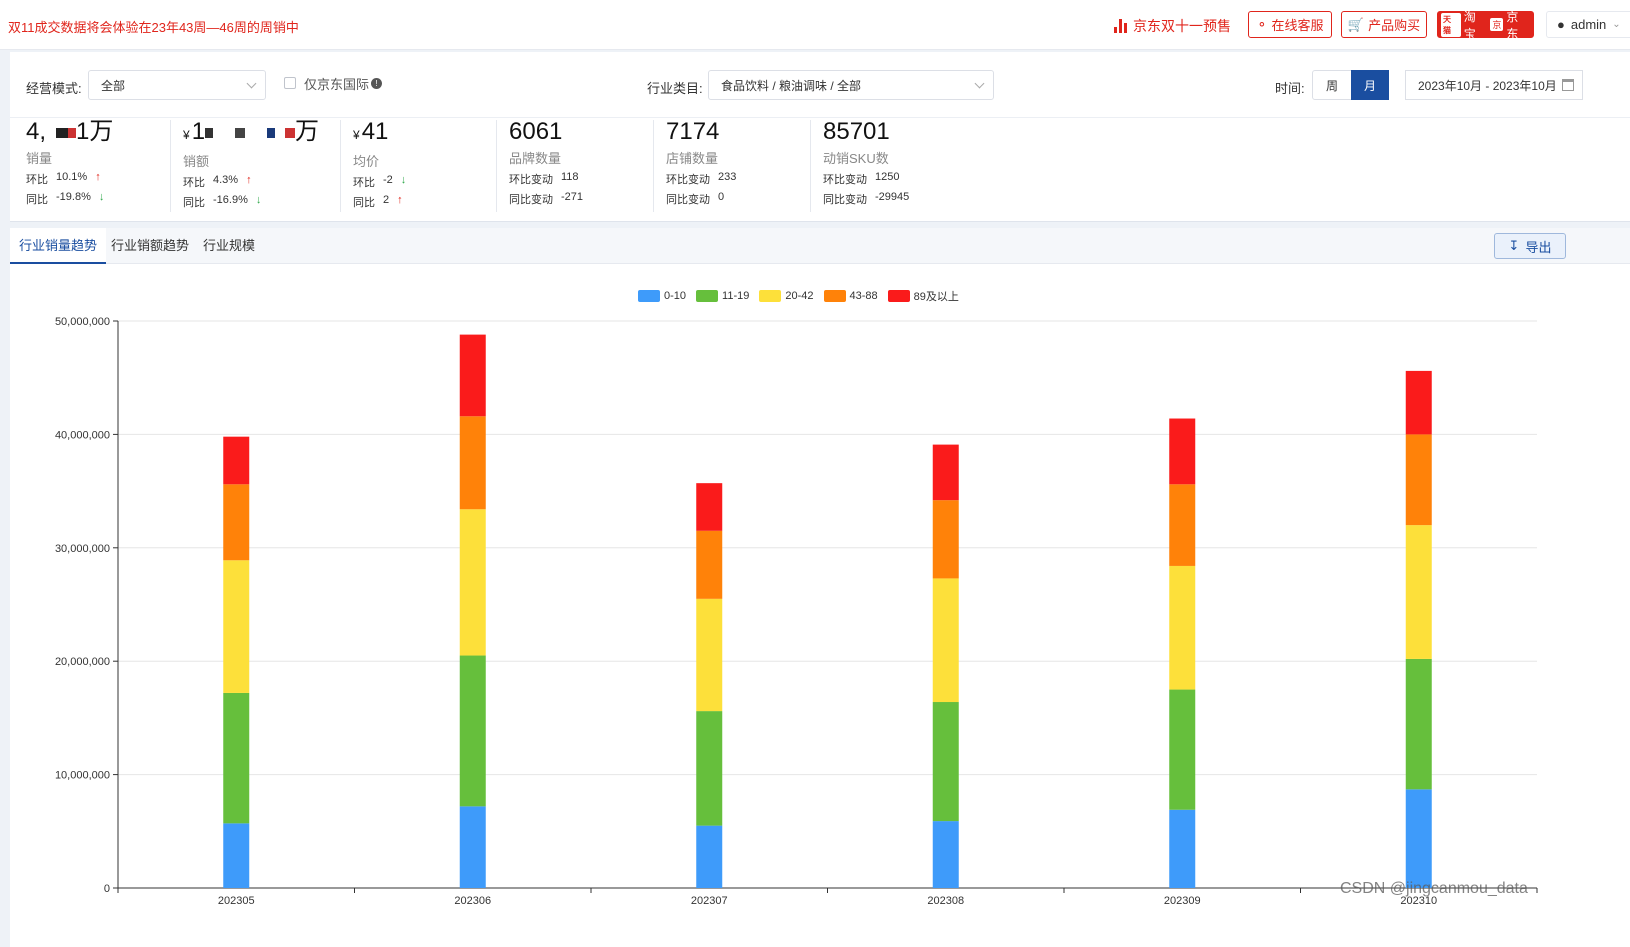  I want to click on watermark: CSDN @jingcanmou_data, so click(1434, 888).